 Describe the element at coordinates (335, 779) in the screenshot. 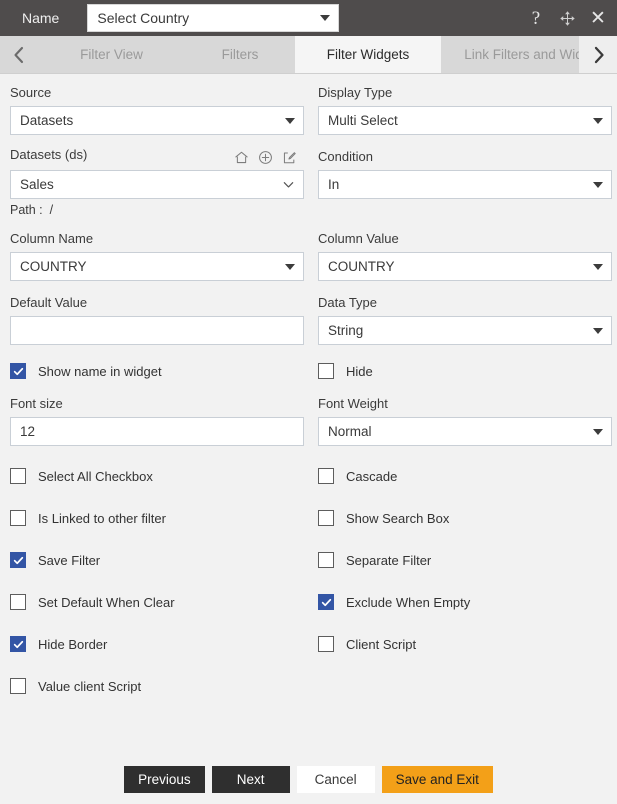

I see `cancel-button: Cancel` at that location.